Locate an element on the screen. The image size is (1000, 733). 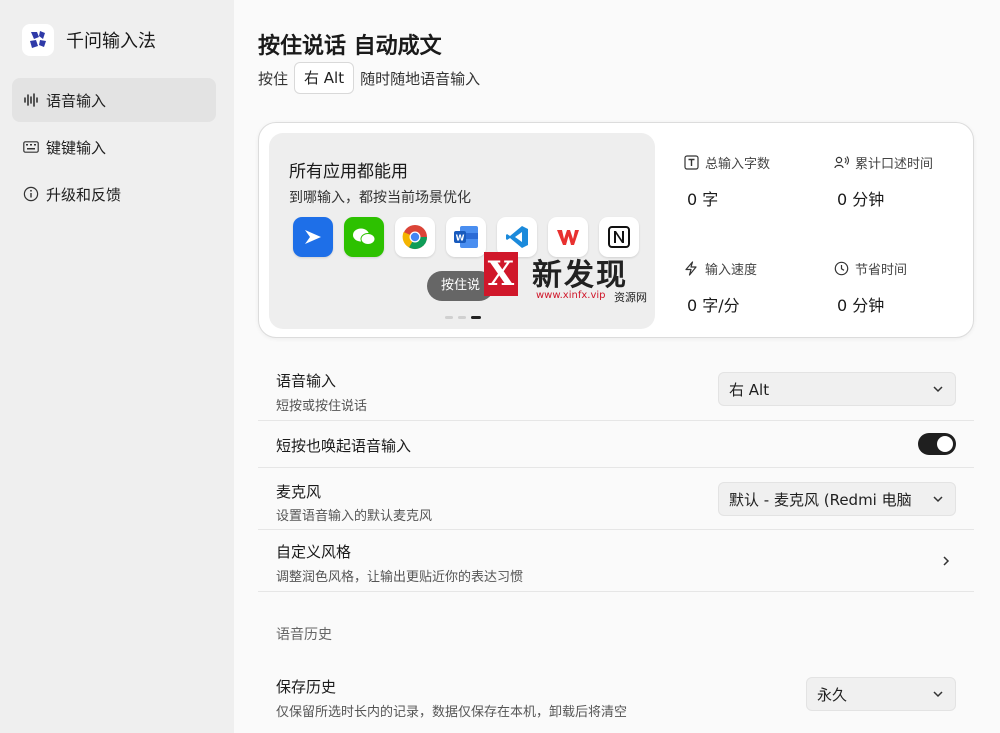
keyboard-icon is located at coordinates (31, 147).